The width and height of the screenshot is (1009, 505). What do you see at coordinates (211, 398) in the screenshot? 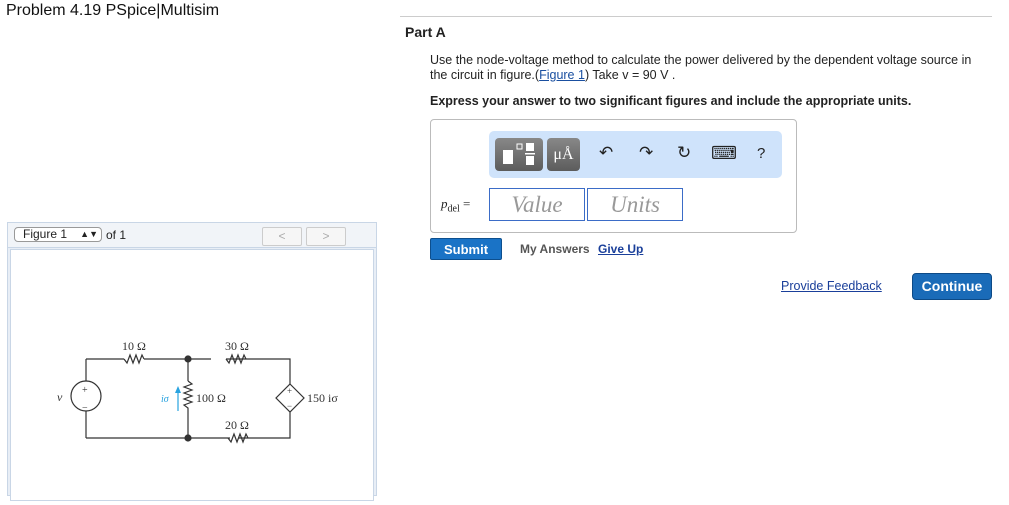
I see `label-100-ohm: 100 Ω` at bounding box center [211, 398].